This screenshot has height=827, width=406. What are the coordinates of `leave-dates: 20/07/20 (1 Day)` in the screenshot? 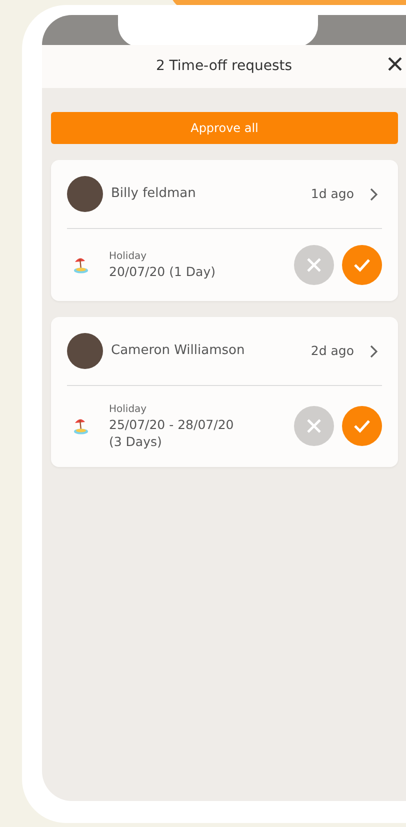 It's located at (162, 272).